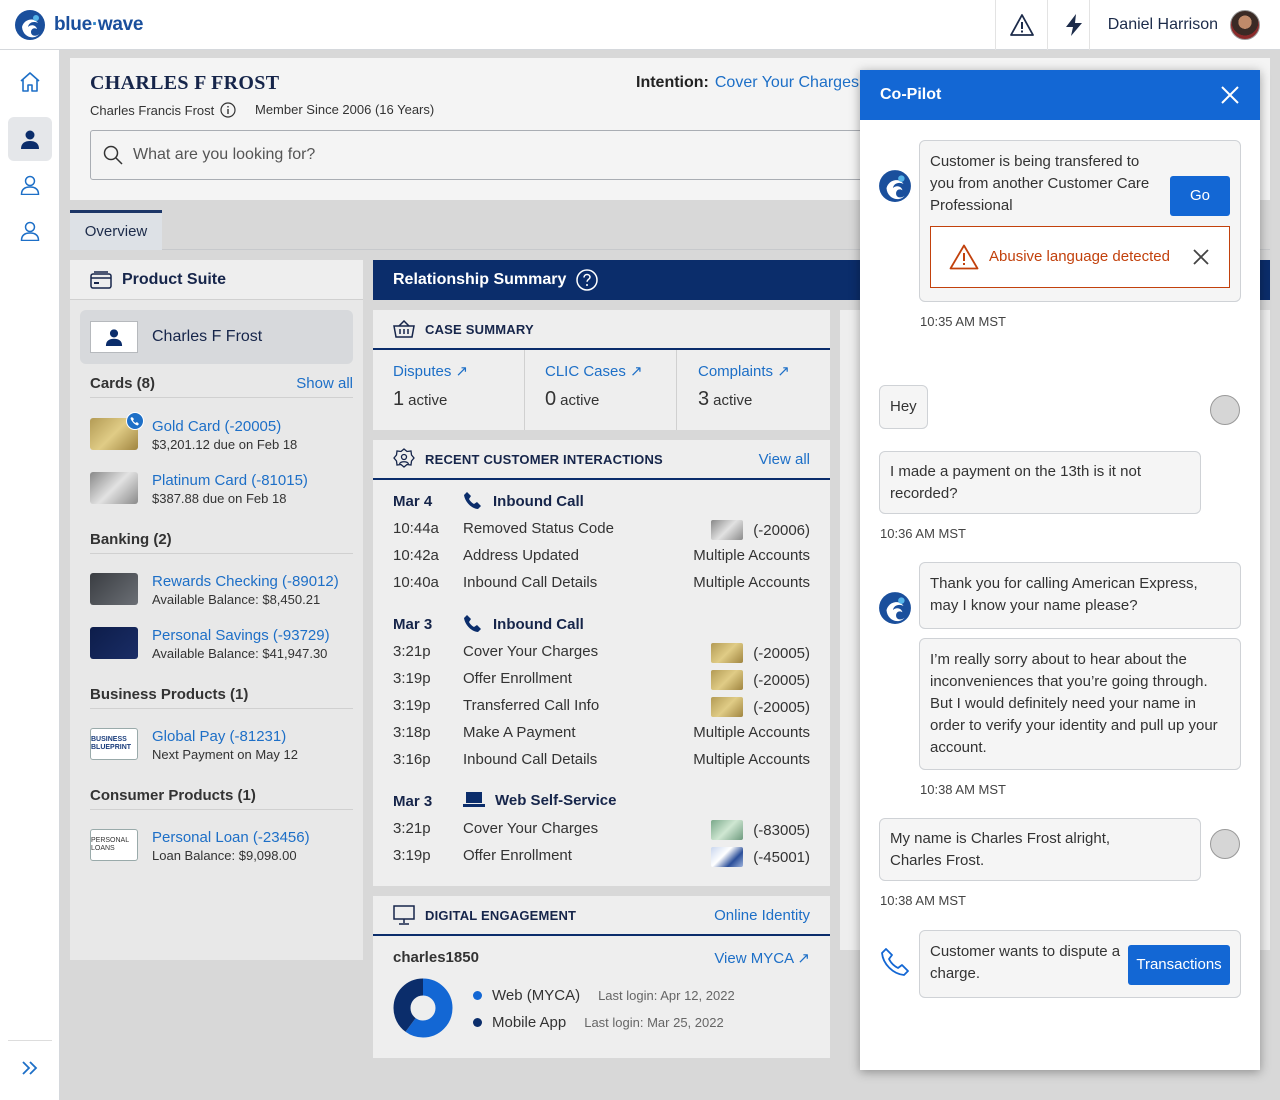 Image resolution: width=1280 pixels, height=1100 pixels. I want to click on close-icon, so click(1230, 95).